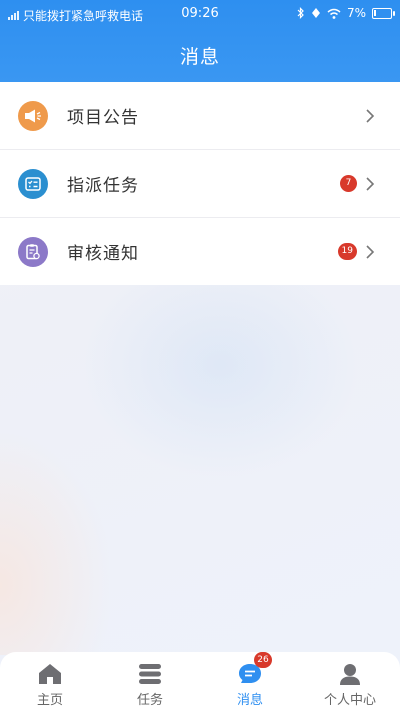 Image resolution: width=400 pixels, height=711 pixels. What do you see at coordinates (249, 700) in the screenshot?
I see `tab-label: 消息` at bounding box center [249, 700].